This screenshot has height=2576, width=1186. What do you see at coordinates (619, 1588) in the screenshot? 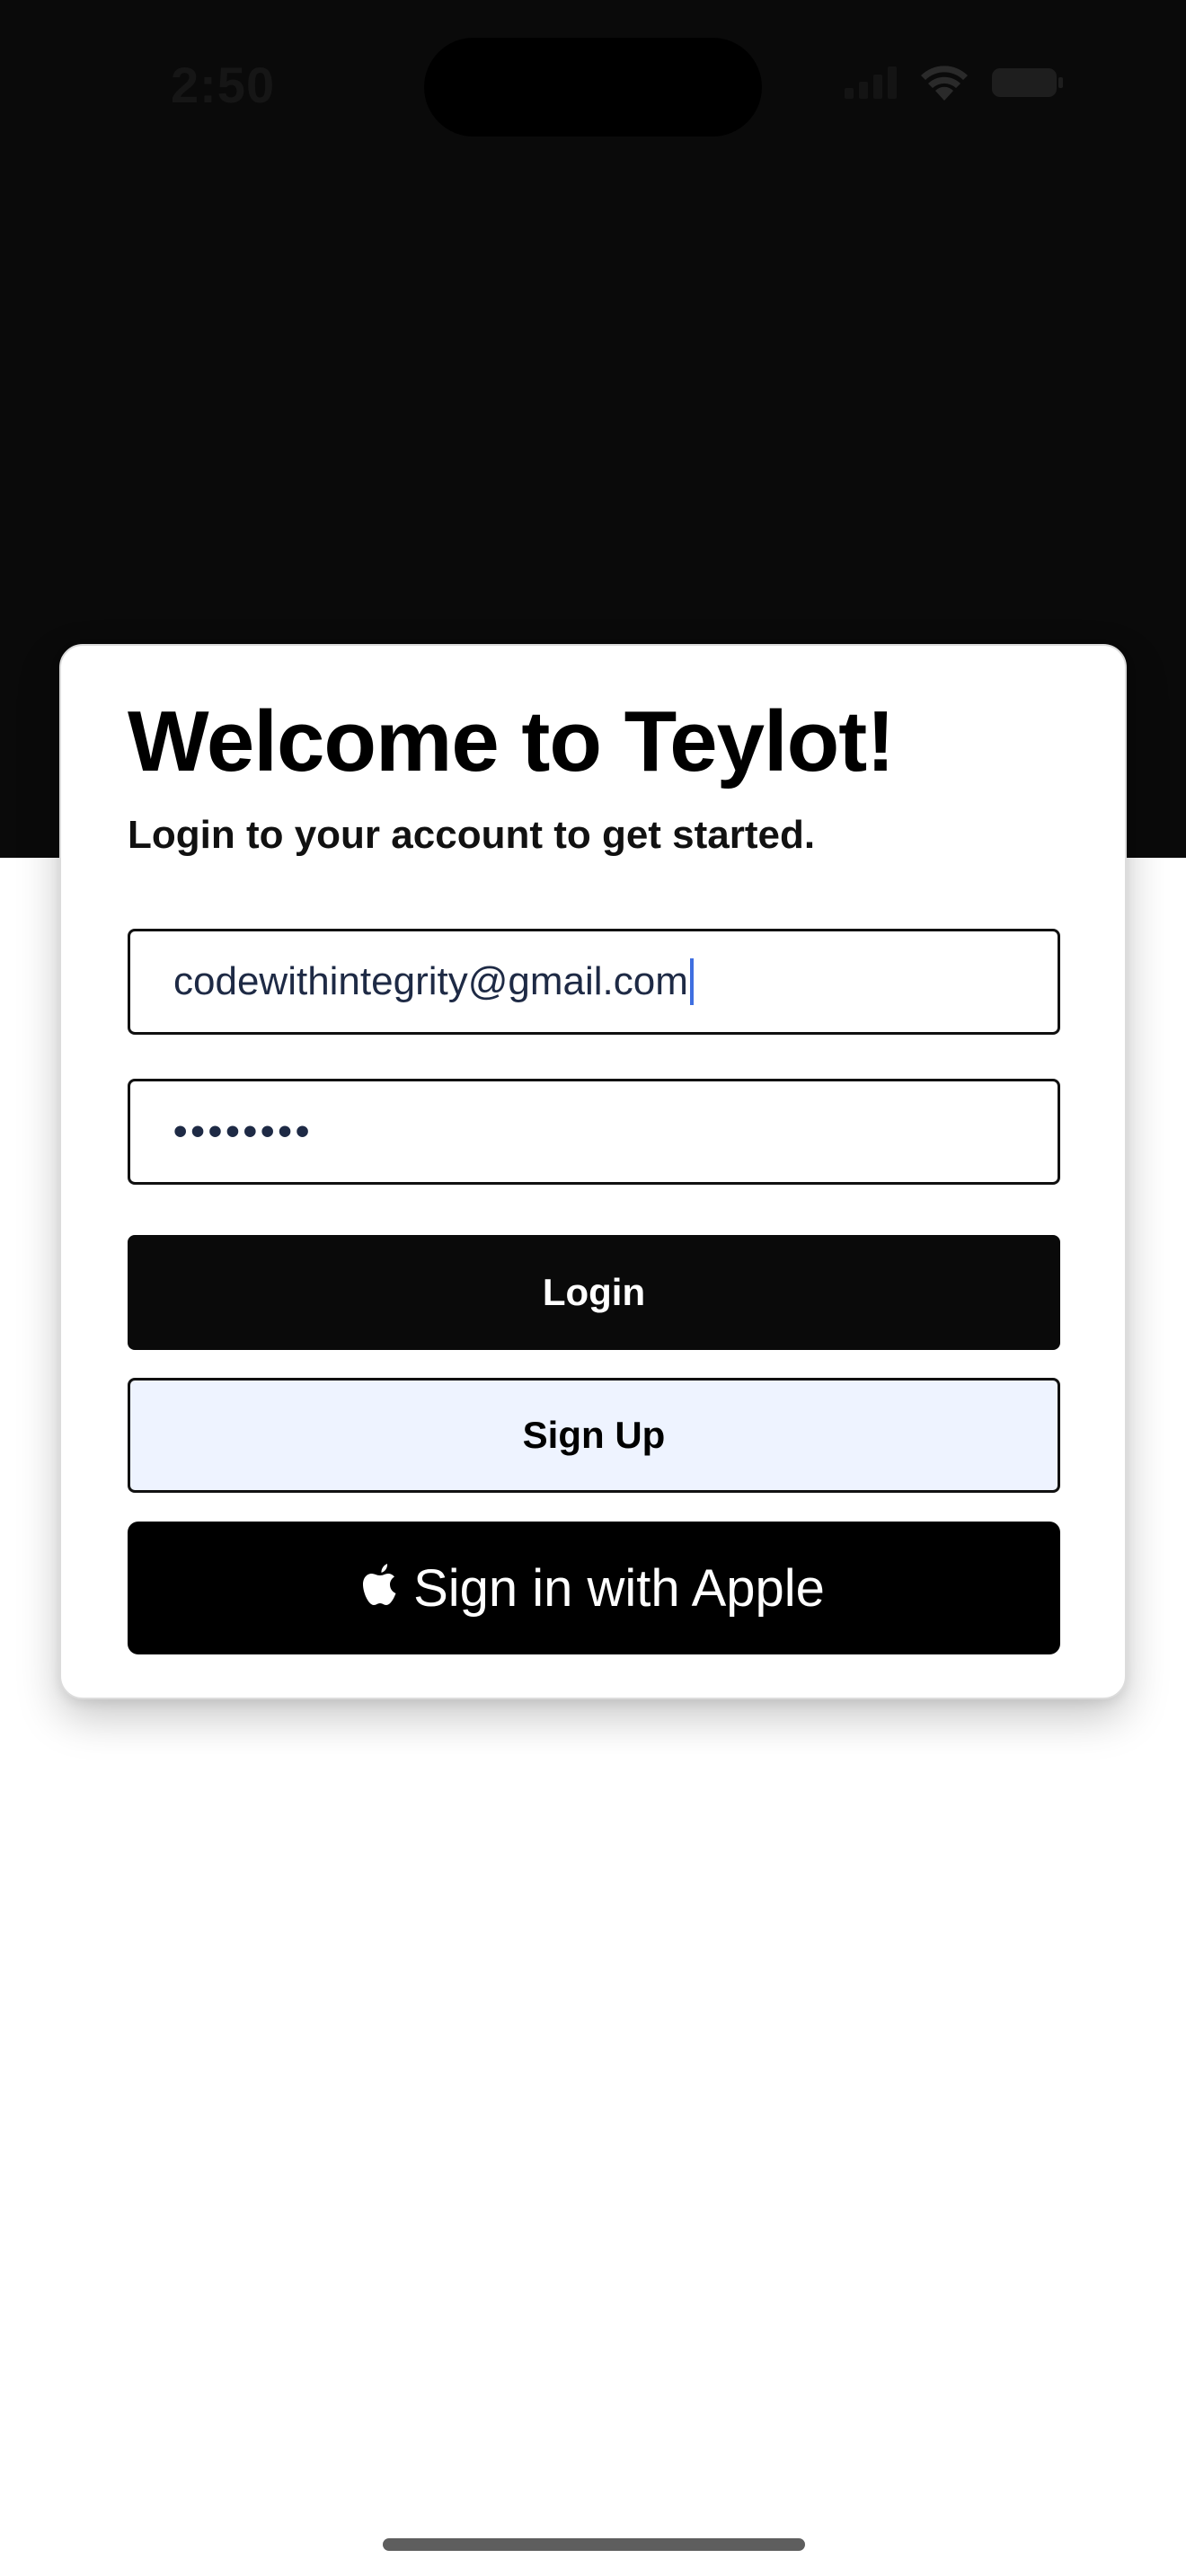
I see `apple-button-label: Sign in with Apple` at bounding box center [619, 1588].